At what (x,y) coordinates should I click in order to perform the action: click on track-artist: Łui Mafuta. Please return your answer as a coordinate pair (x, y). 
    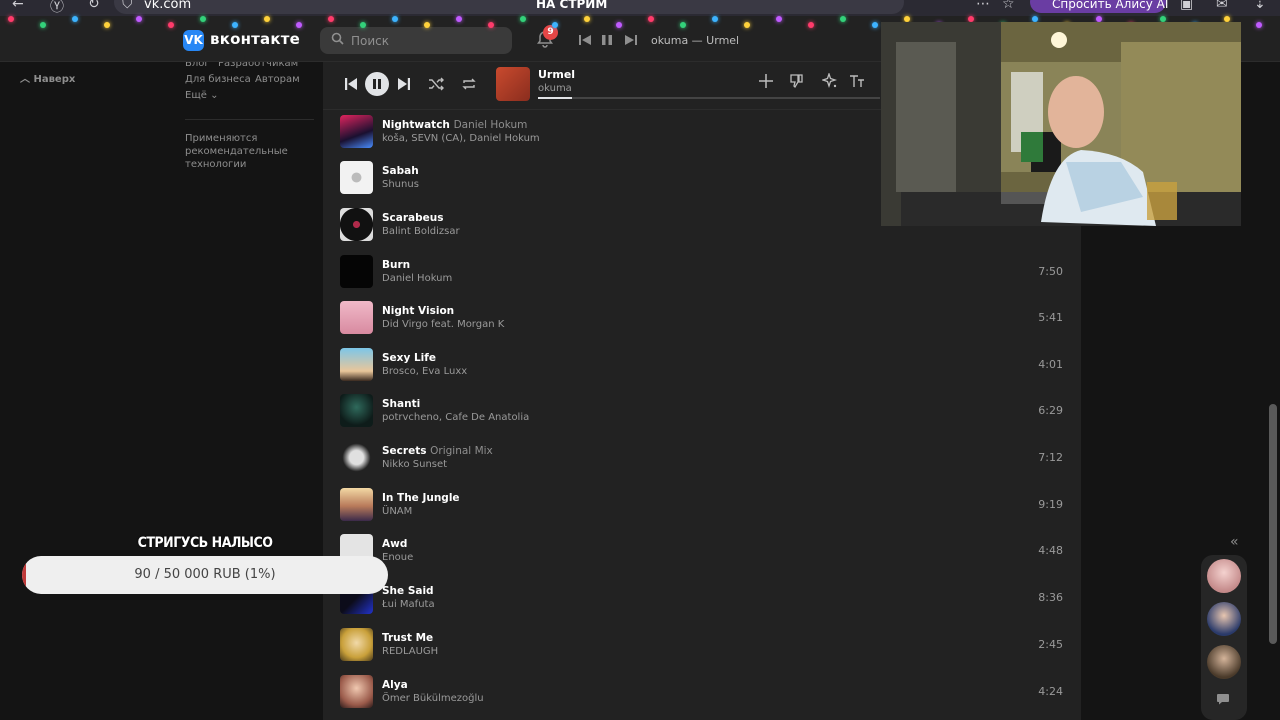
    Looking at the image, I should click on (408, 604).